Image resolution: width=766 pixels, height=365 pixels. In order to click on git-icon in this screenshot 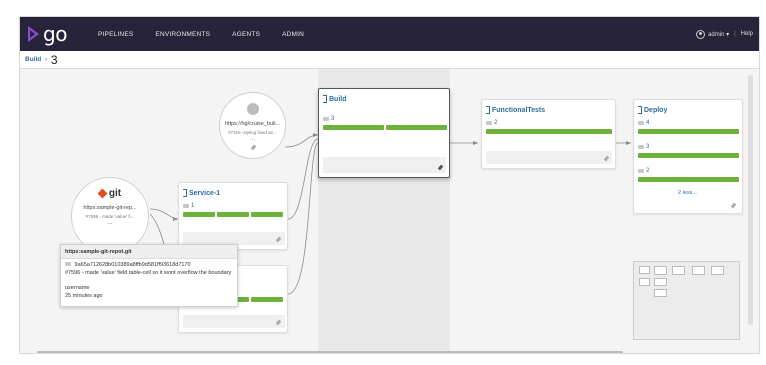, I will do `click(102, 193)`.